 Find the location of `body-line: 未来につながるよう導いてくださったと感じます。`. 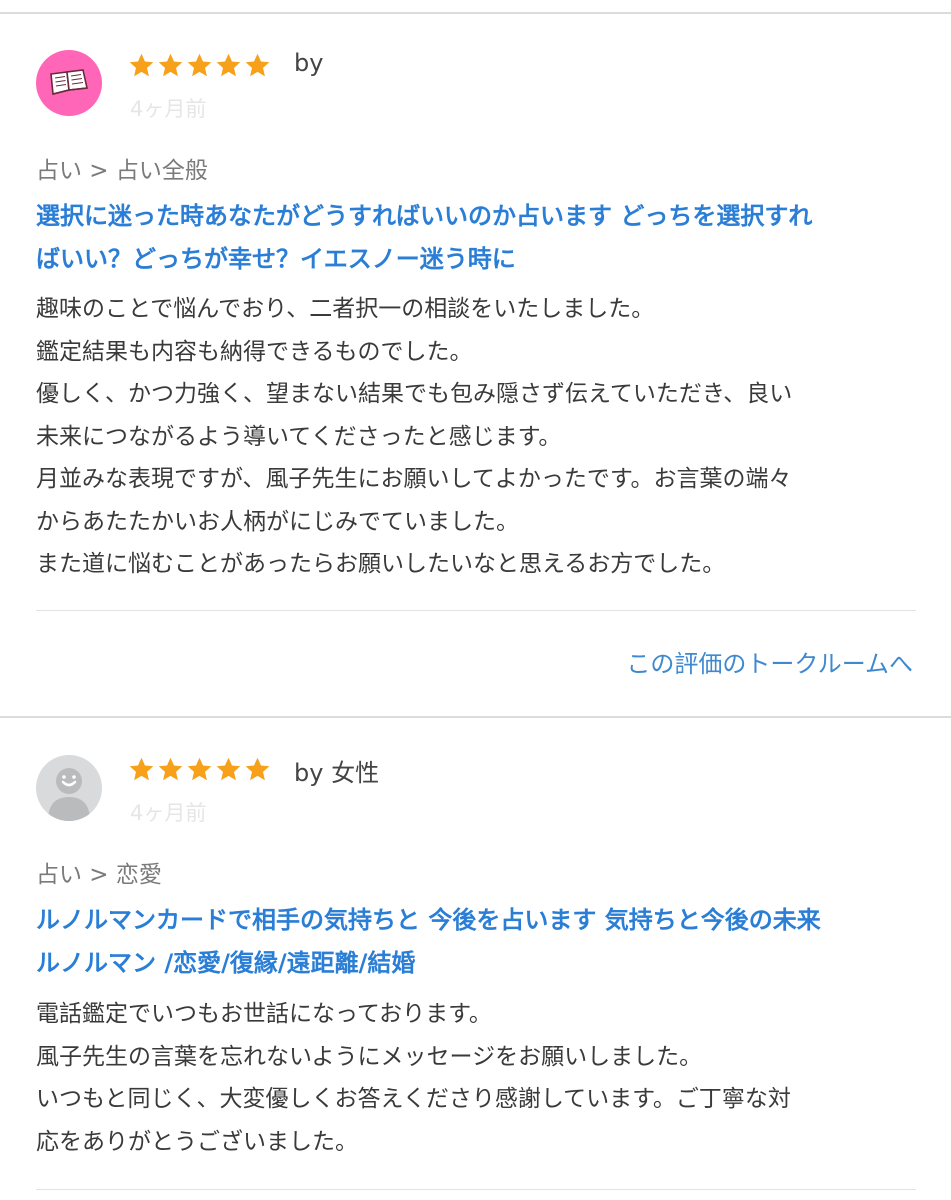

body-line: 未来につながるよう導いてくださったと感じます。 is located at coordinates (299, 436).